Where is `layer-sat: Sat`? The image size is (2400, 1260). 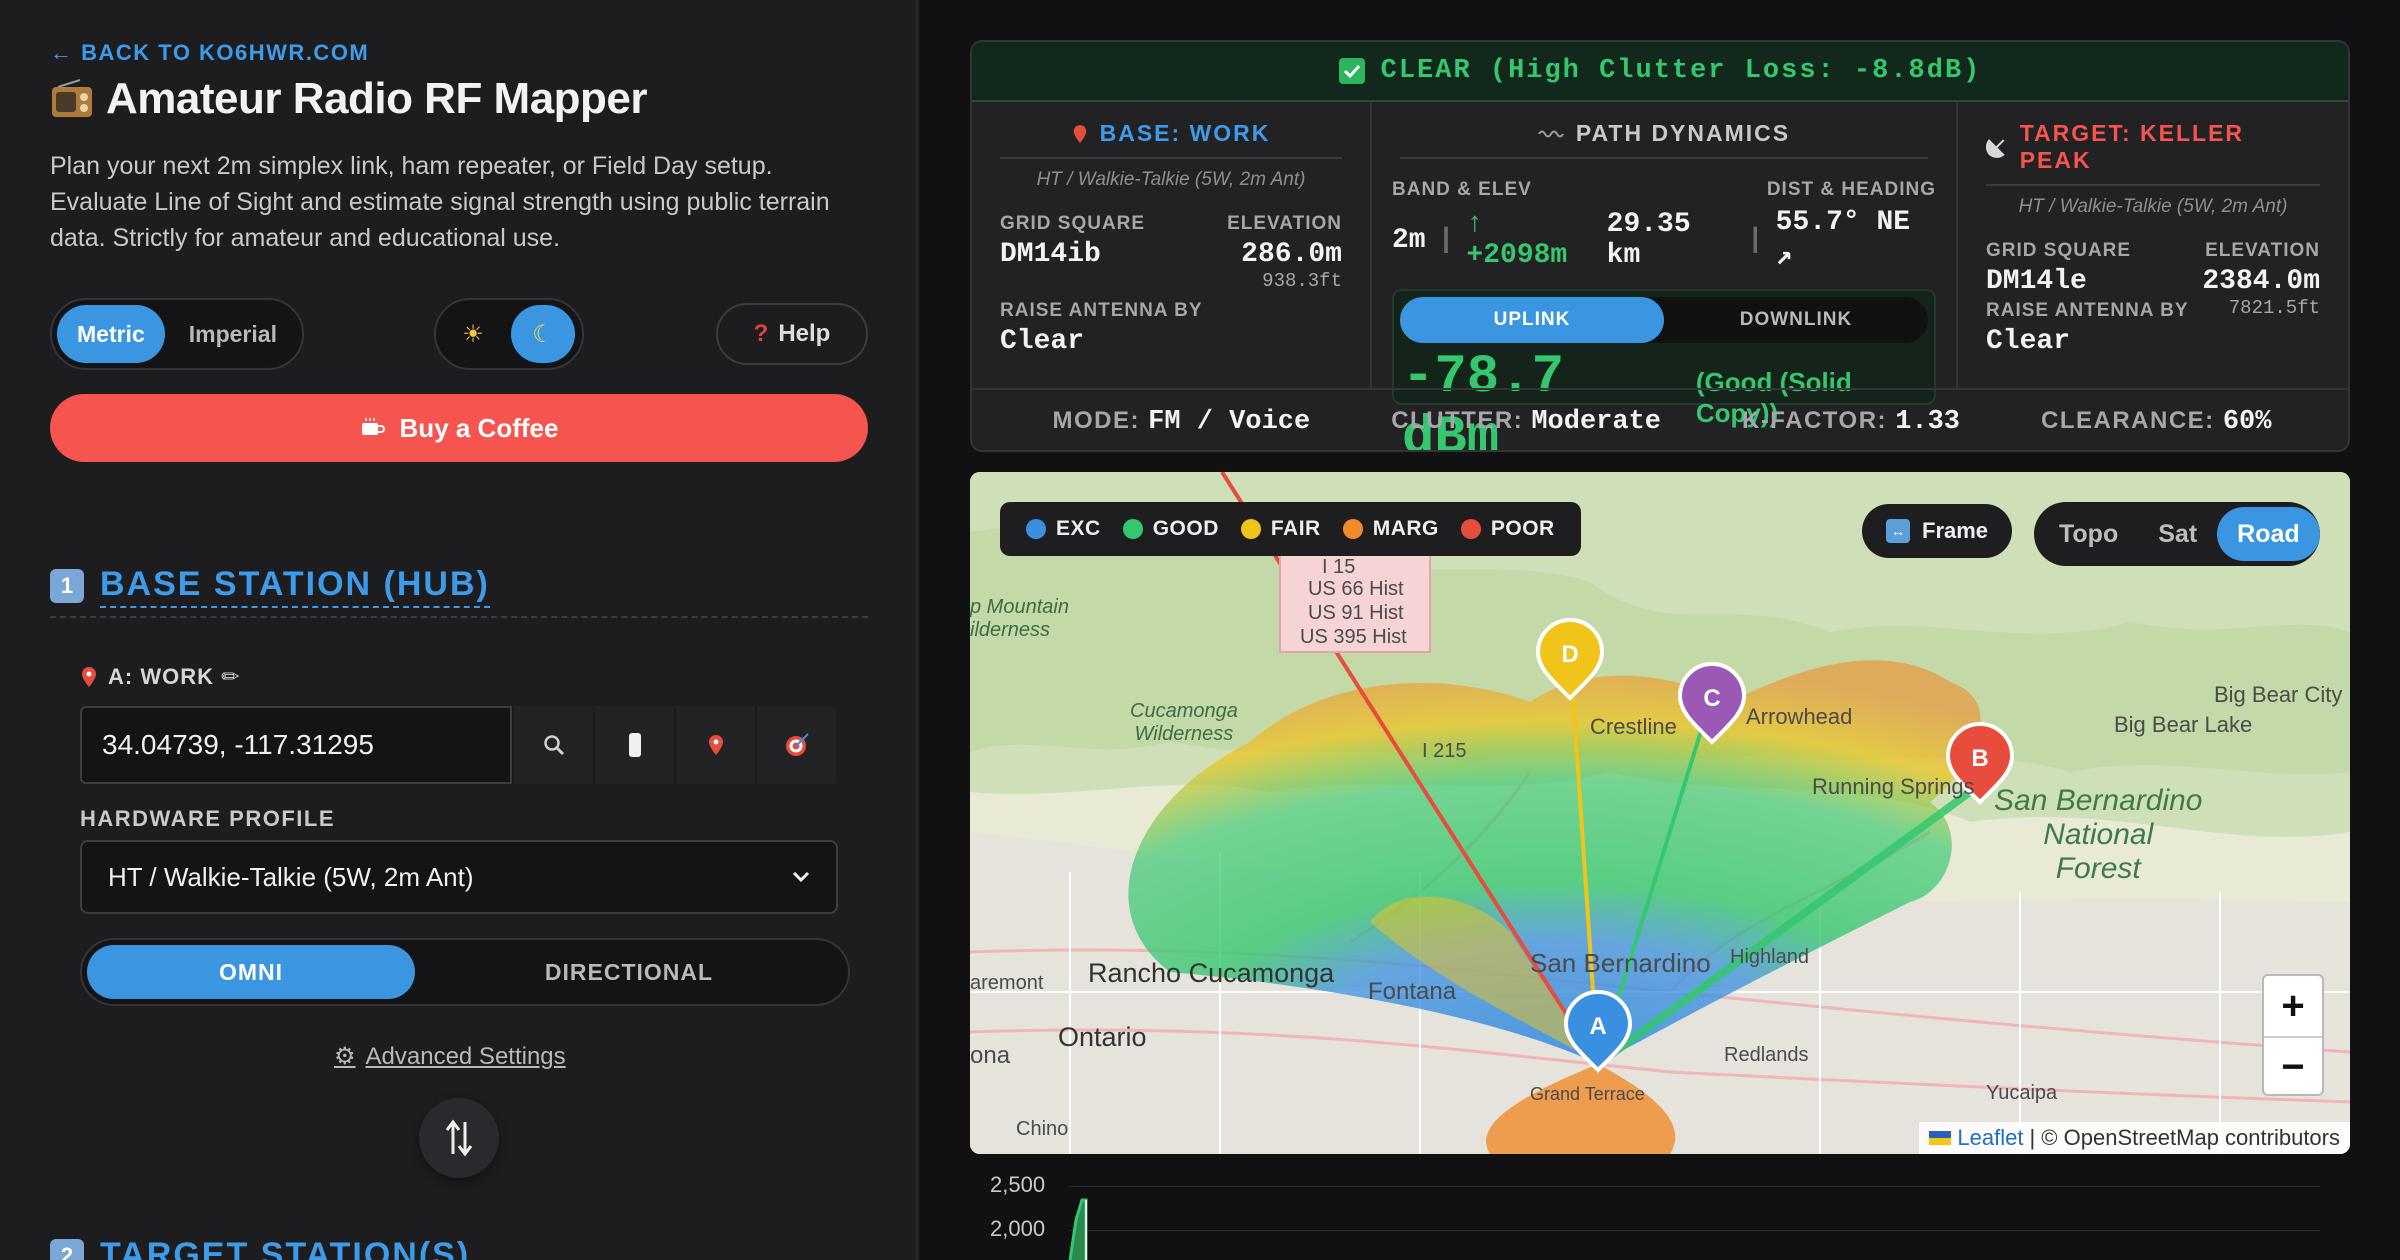 layer-sat: Sat is located at coordinates (2177, 534).